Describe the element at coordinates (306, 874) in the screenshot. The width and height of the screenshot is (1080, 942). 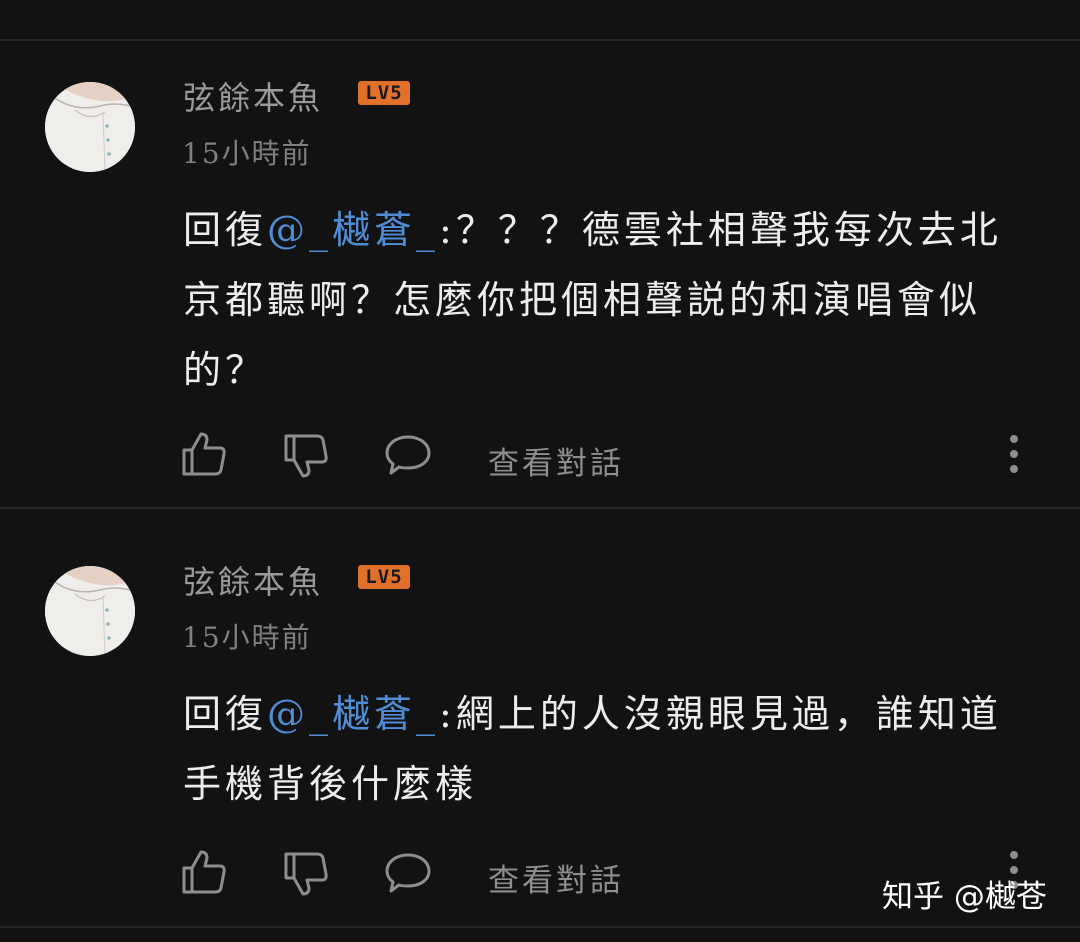
I see `thumbs-down-icon` at that location.